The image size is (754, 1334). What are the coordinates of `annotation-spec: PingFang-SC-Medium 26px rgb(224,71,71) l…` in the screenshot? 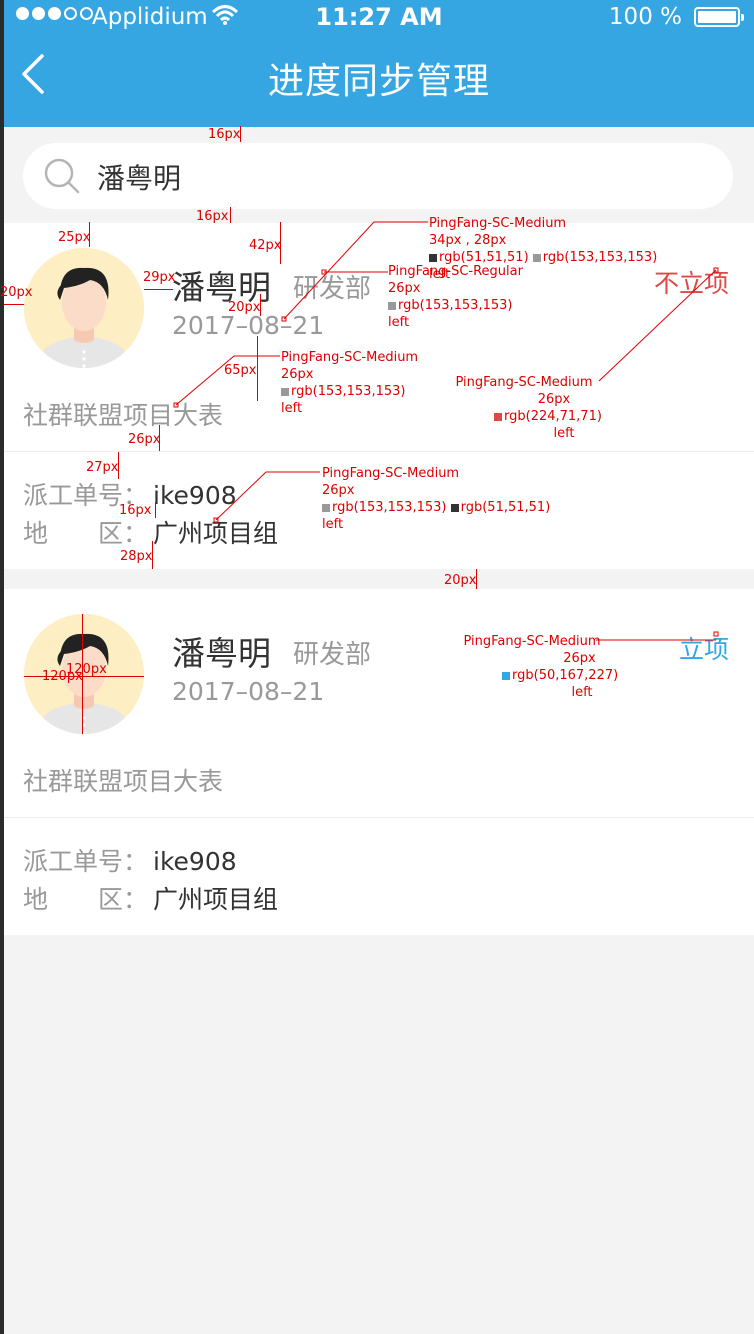 It's located at (528, 408).